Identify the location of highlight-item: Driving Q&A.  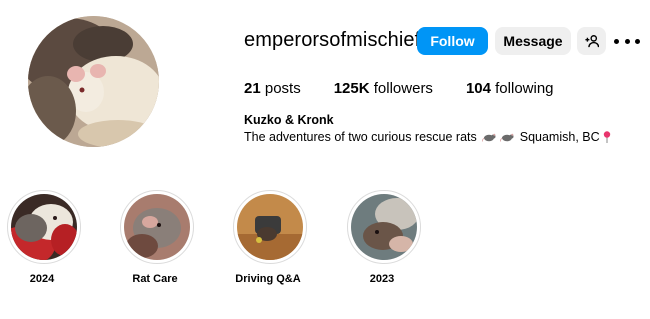
(270, 237).